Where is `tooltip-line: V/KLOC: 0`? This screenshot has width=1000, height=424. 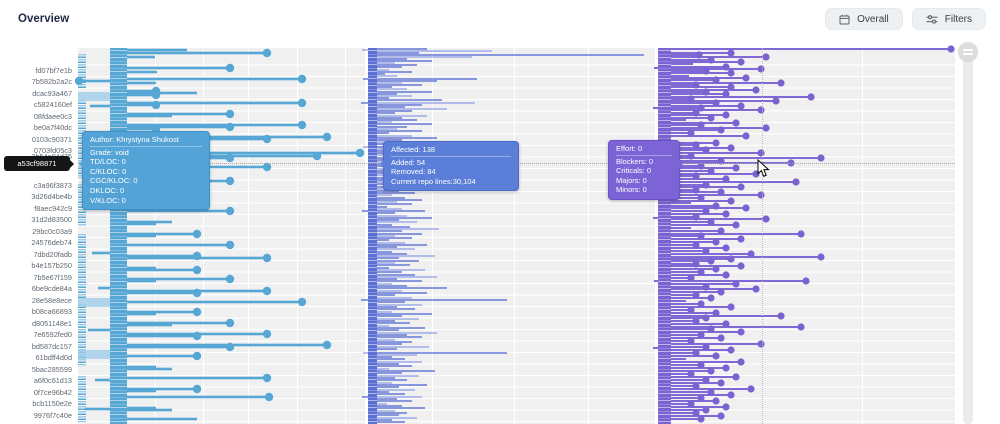 tooltip-line: V/KLOC: 0 is located at coordinates (108, 200).